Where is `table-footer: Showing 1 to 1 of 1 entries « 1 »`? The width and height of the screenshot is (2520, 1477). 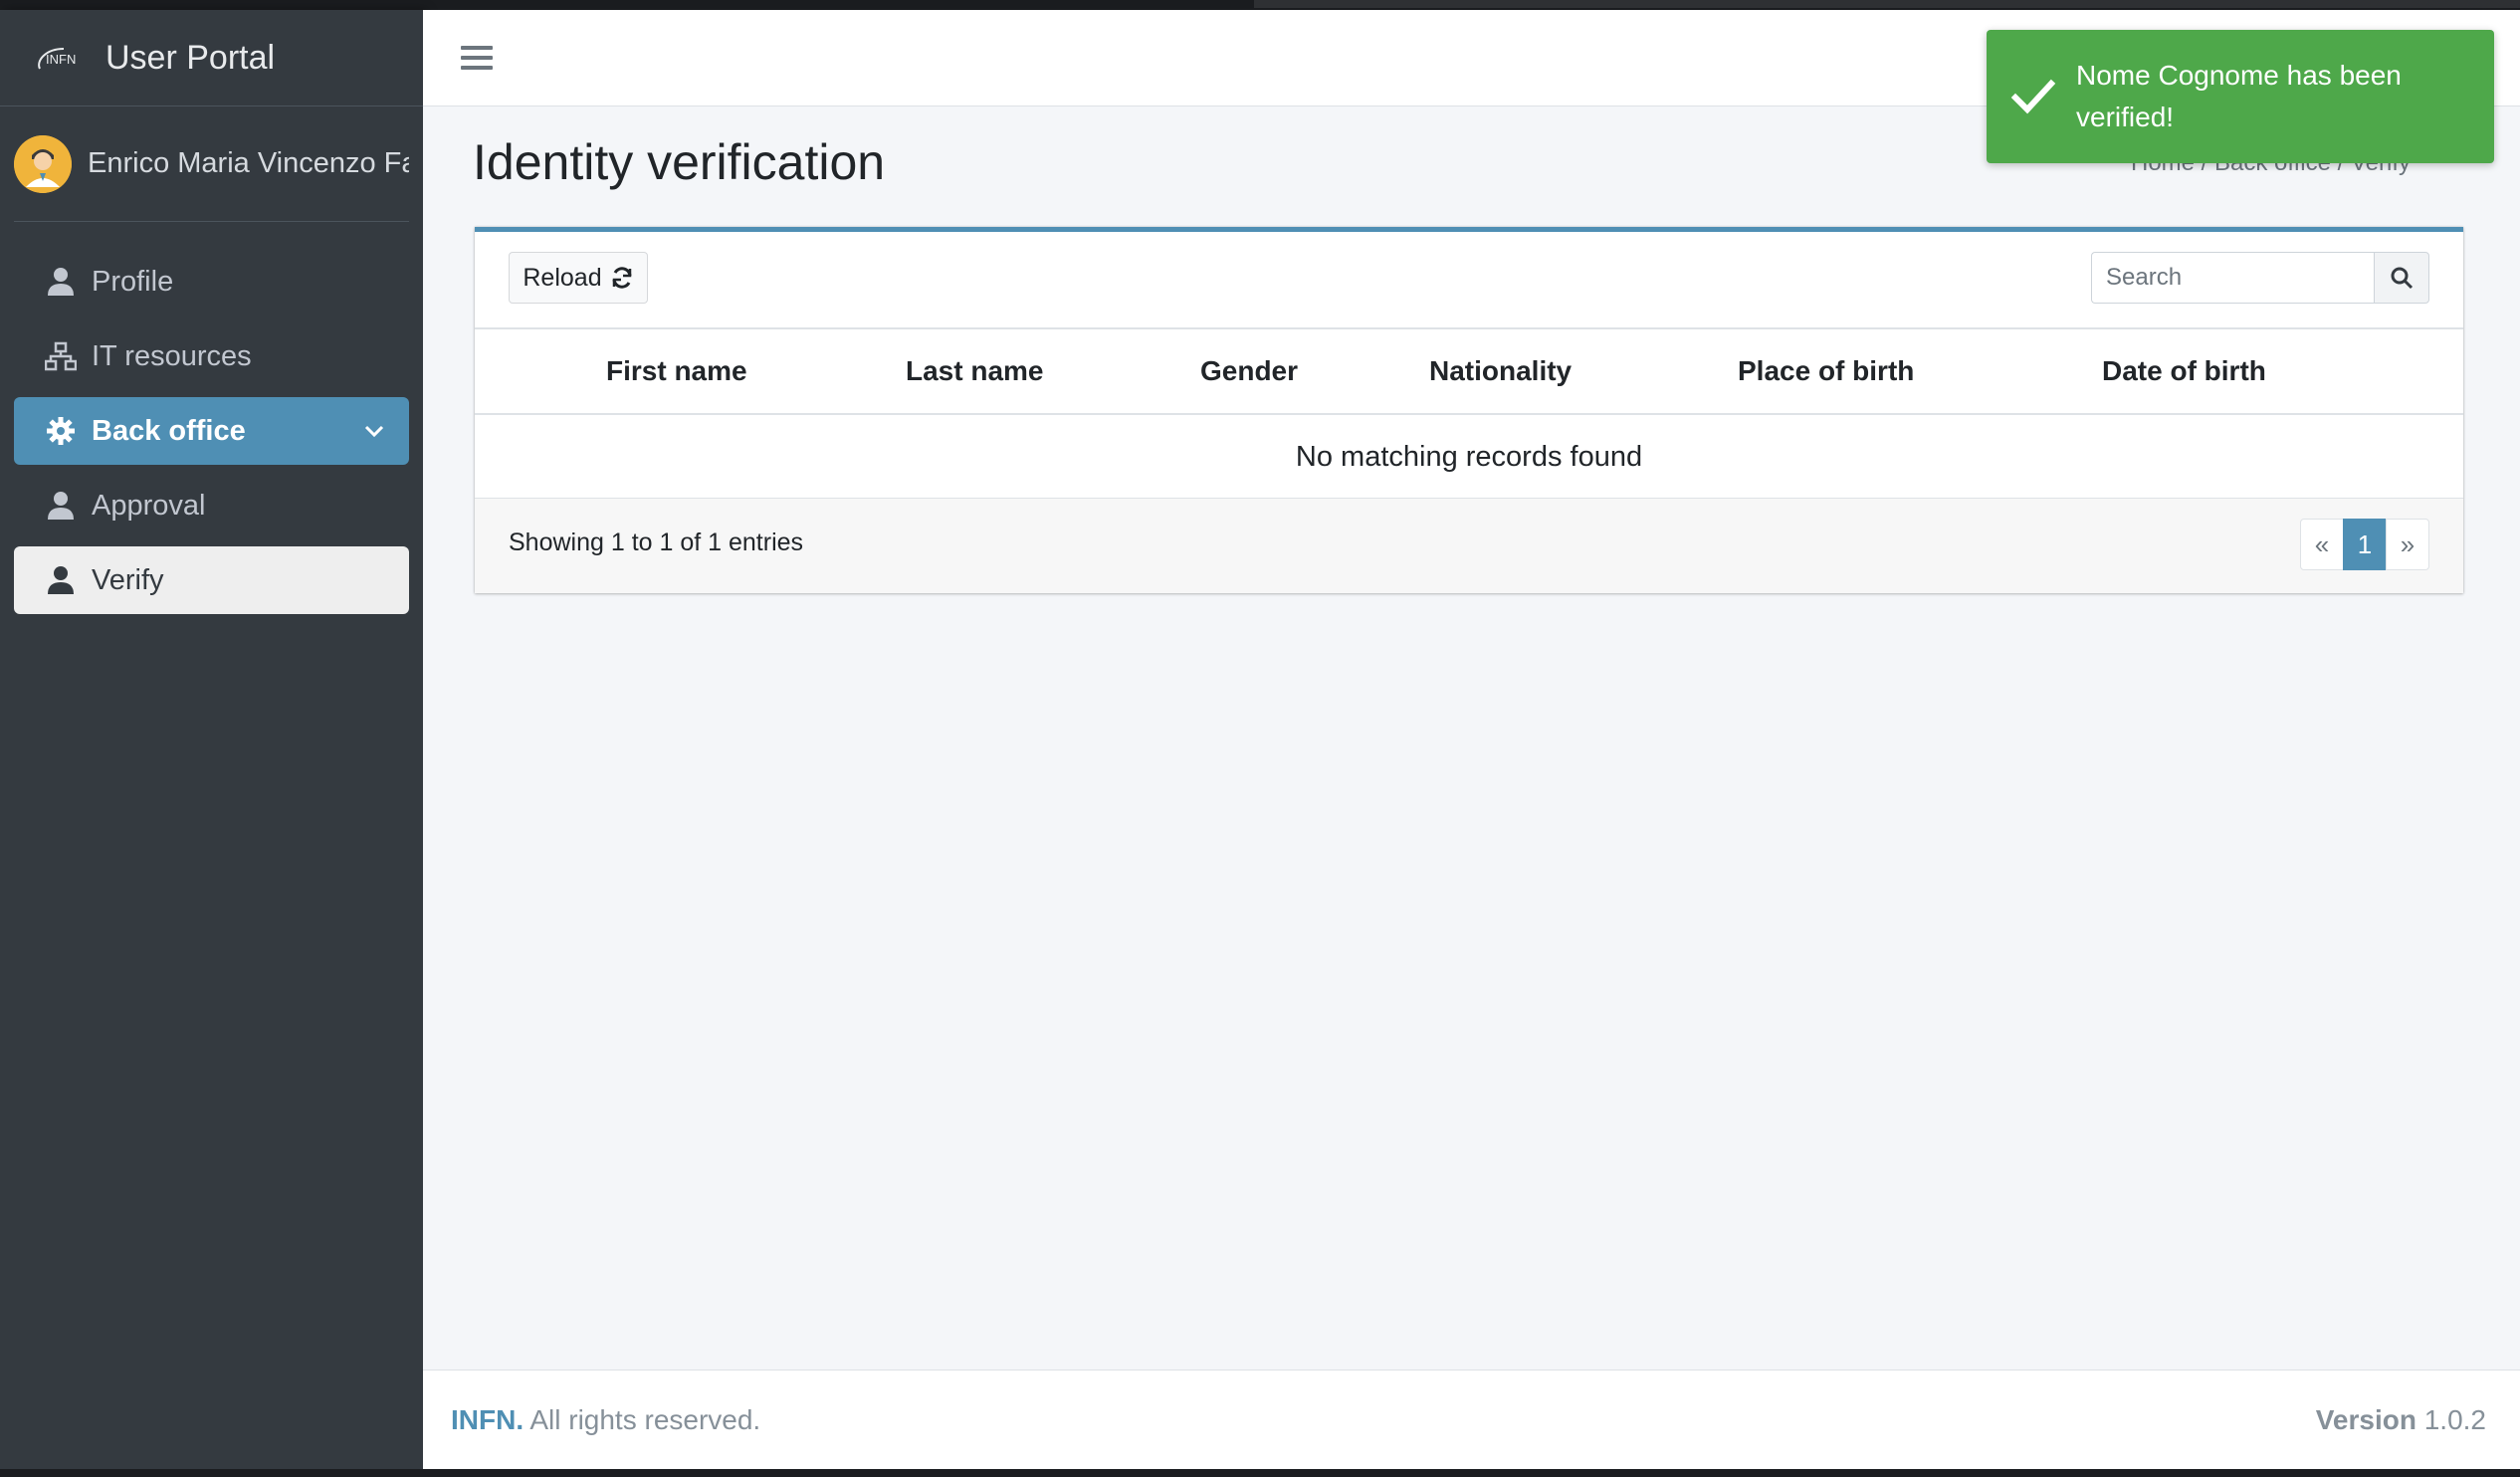
table-footer: Showing 1 to 1 of 1 entries « 1 » is located at coordinates (1469, 545).